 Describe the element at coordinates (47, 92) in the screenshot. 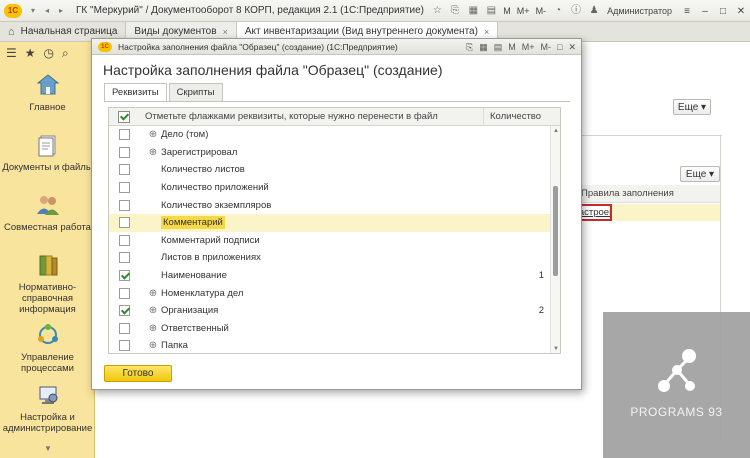

I see `sidebar-item-main: Главное` at that location.